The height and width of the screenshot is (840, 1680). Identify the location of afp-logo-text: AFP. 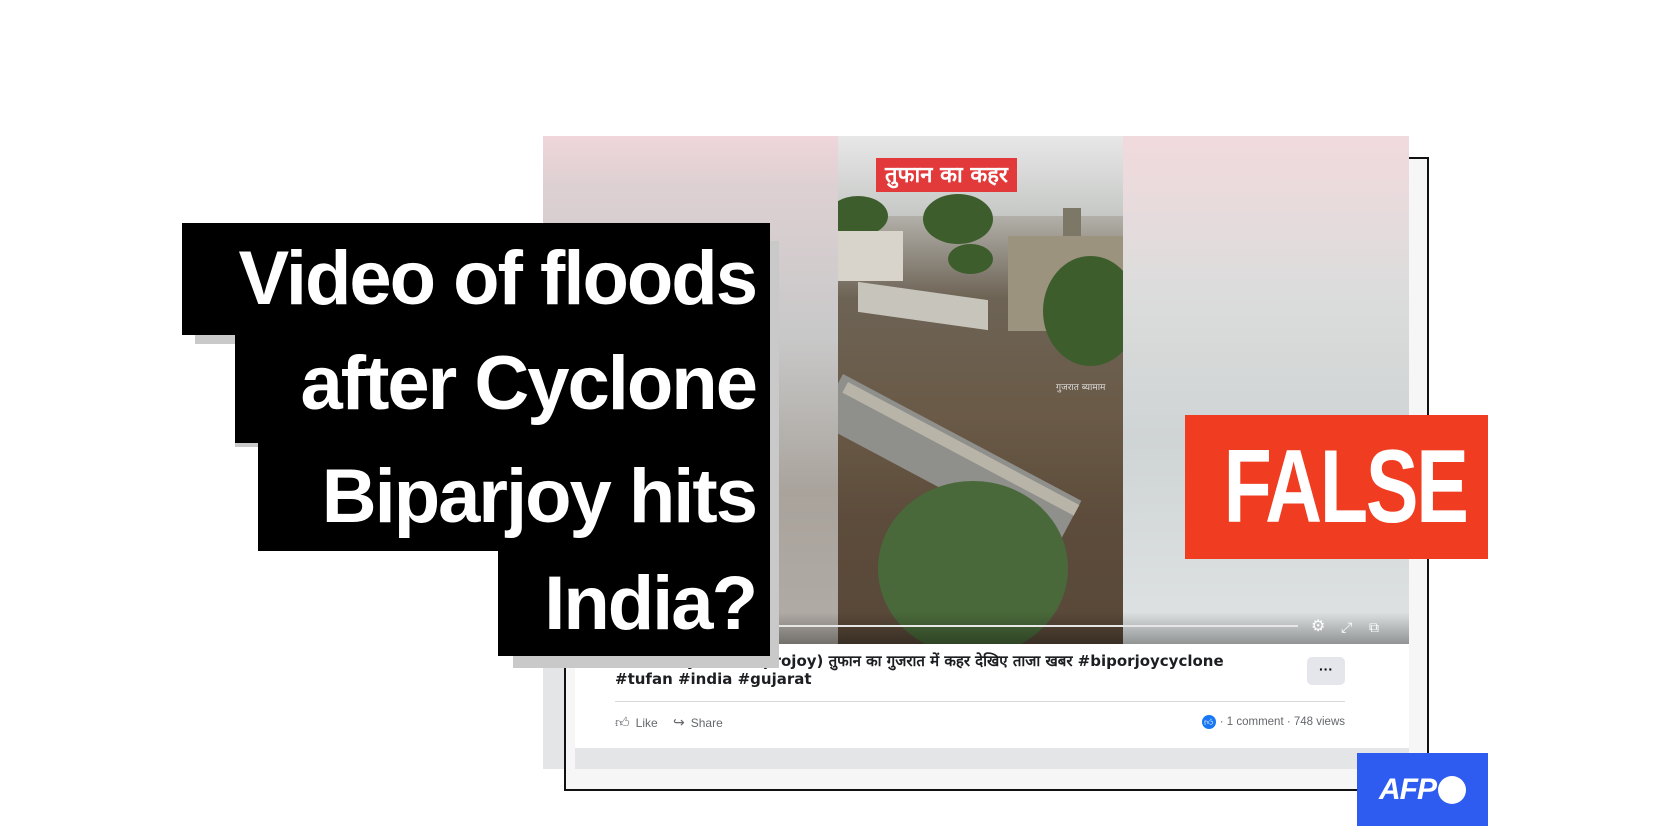
(1408, 789).